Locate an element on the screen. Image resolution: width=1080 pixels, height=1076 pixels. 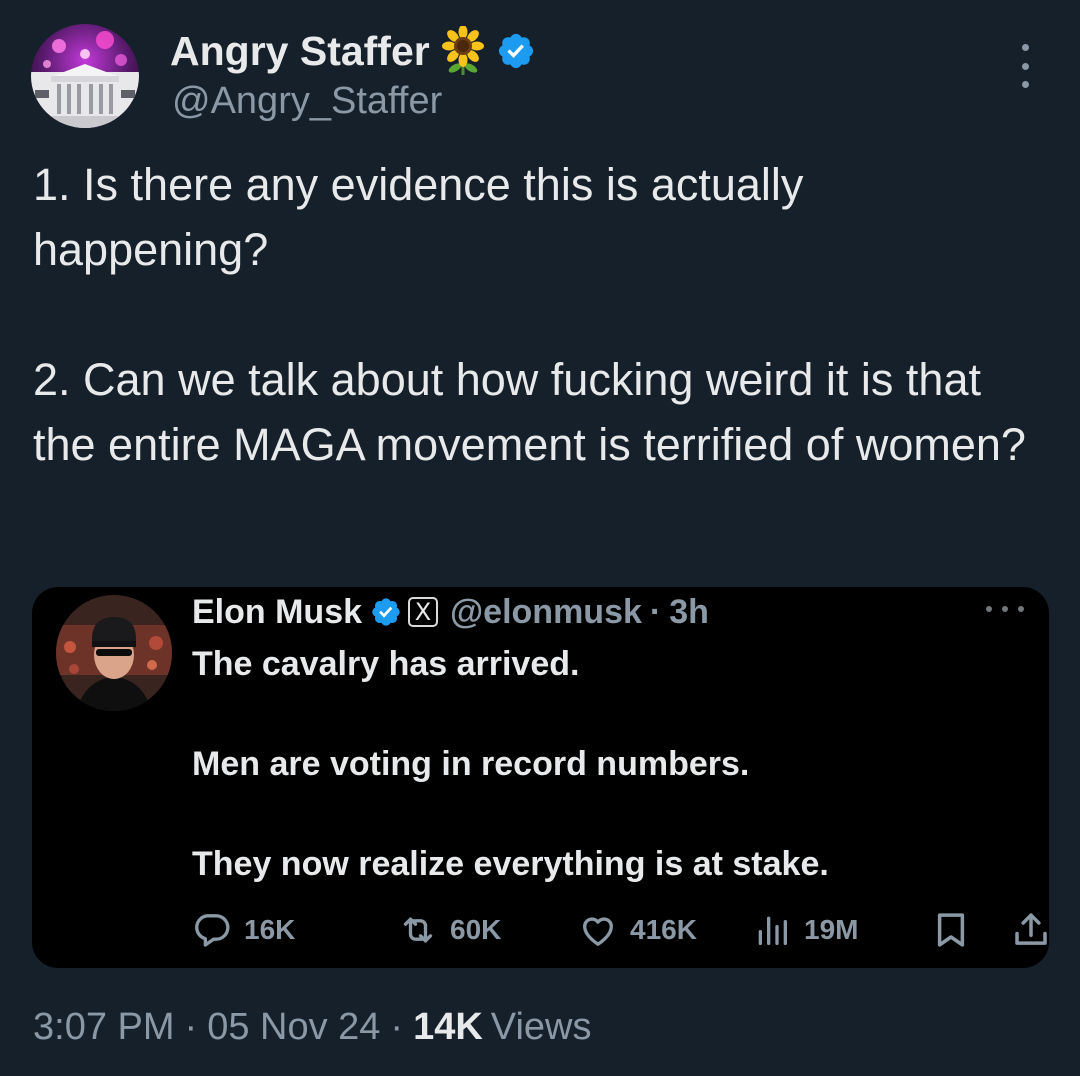
quoted-author-name: Elon Musk is located at coordinates (277, 612).